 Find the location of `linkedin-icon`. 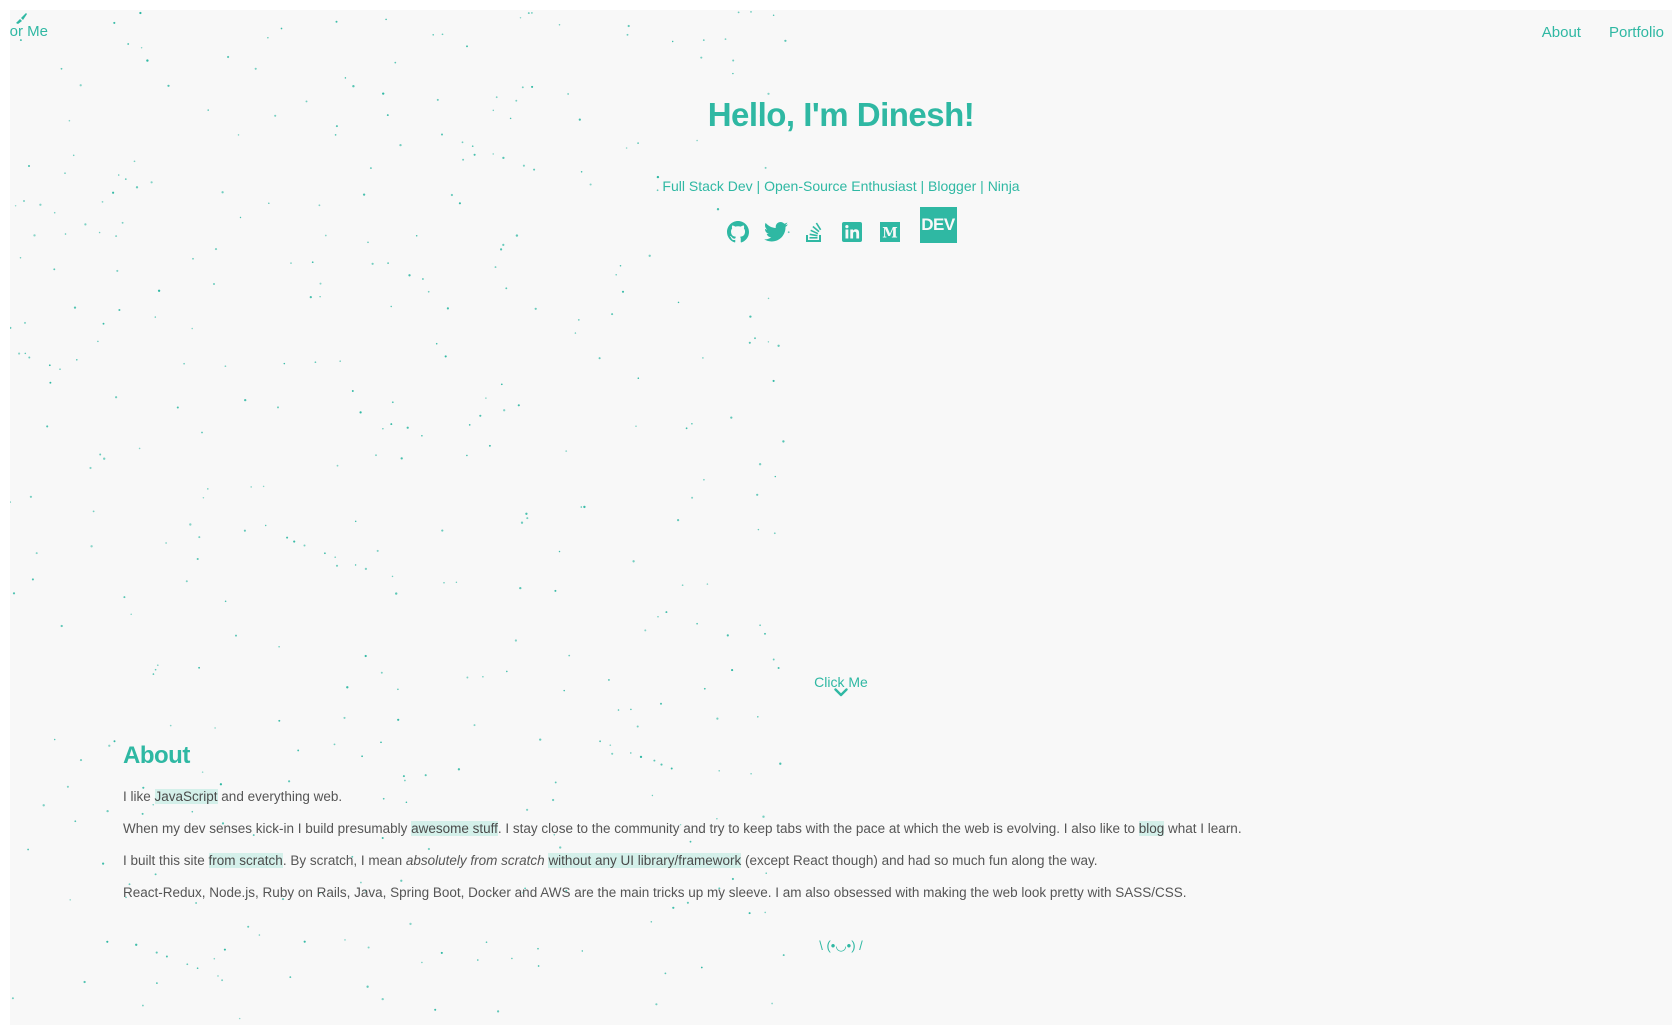

linkedin-icon is located at coordinates (852, 232).